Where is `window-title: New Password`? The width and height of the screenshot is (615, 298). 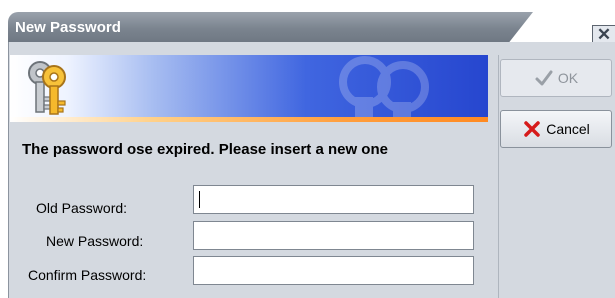 window-title: New Password is located at coordinates (68, 27).